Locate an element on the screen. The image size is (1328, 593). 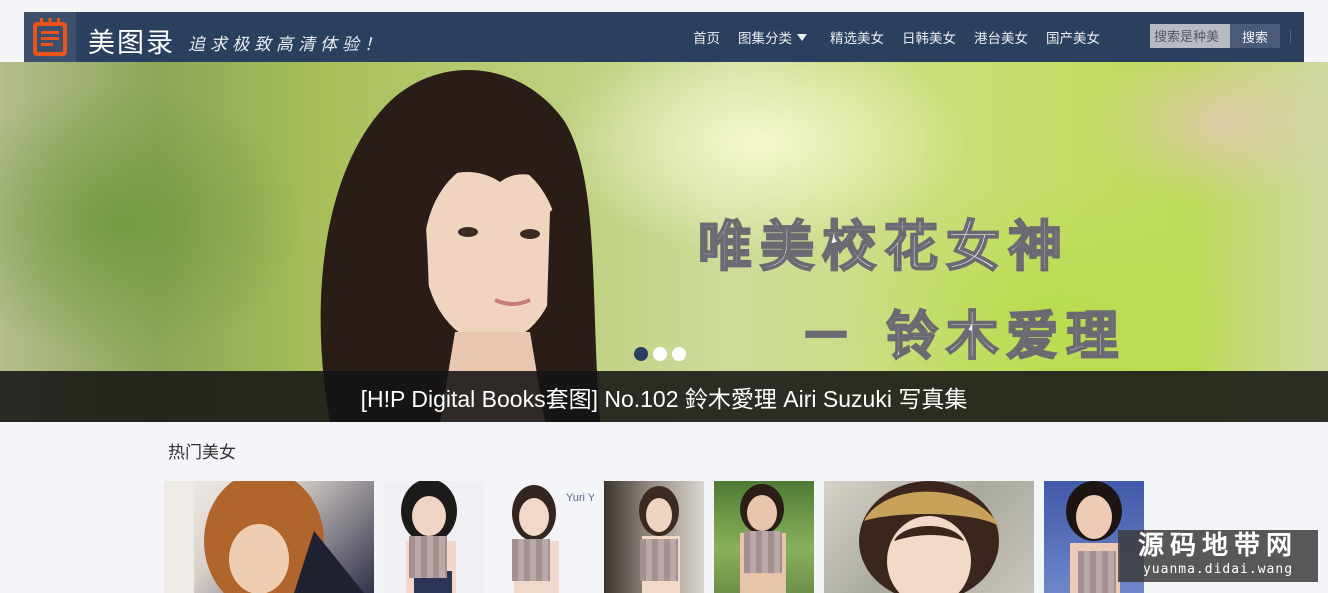
nav-domestic: 国产美女 is located at coordinates (1073, 37).